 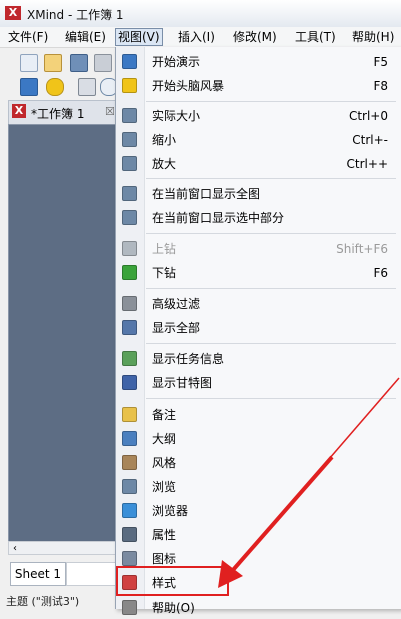 What do you see at coordinates (176, 116) in the screenshot?
I see `menu-item-label: 实际大小` at bounding box center [176, 116].